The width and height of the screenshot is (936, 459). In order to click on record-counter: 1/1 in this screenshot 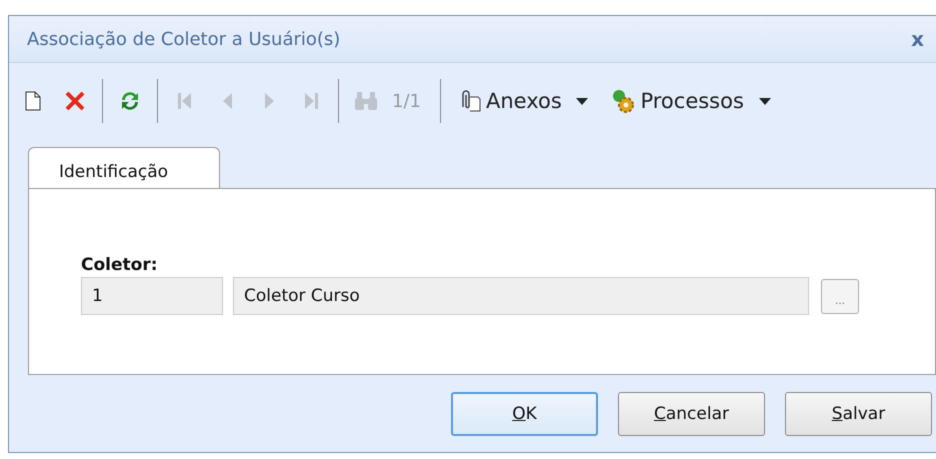, I will do `click(410, 101)`.